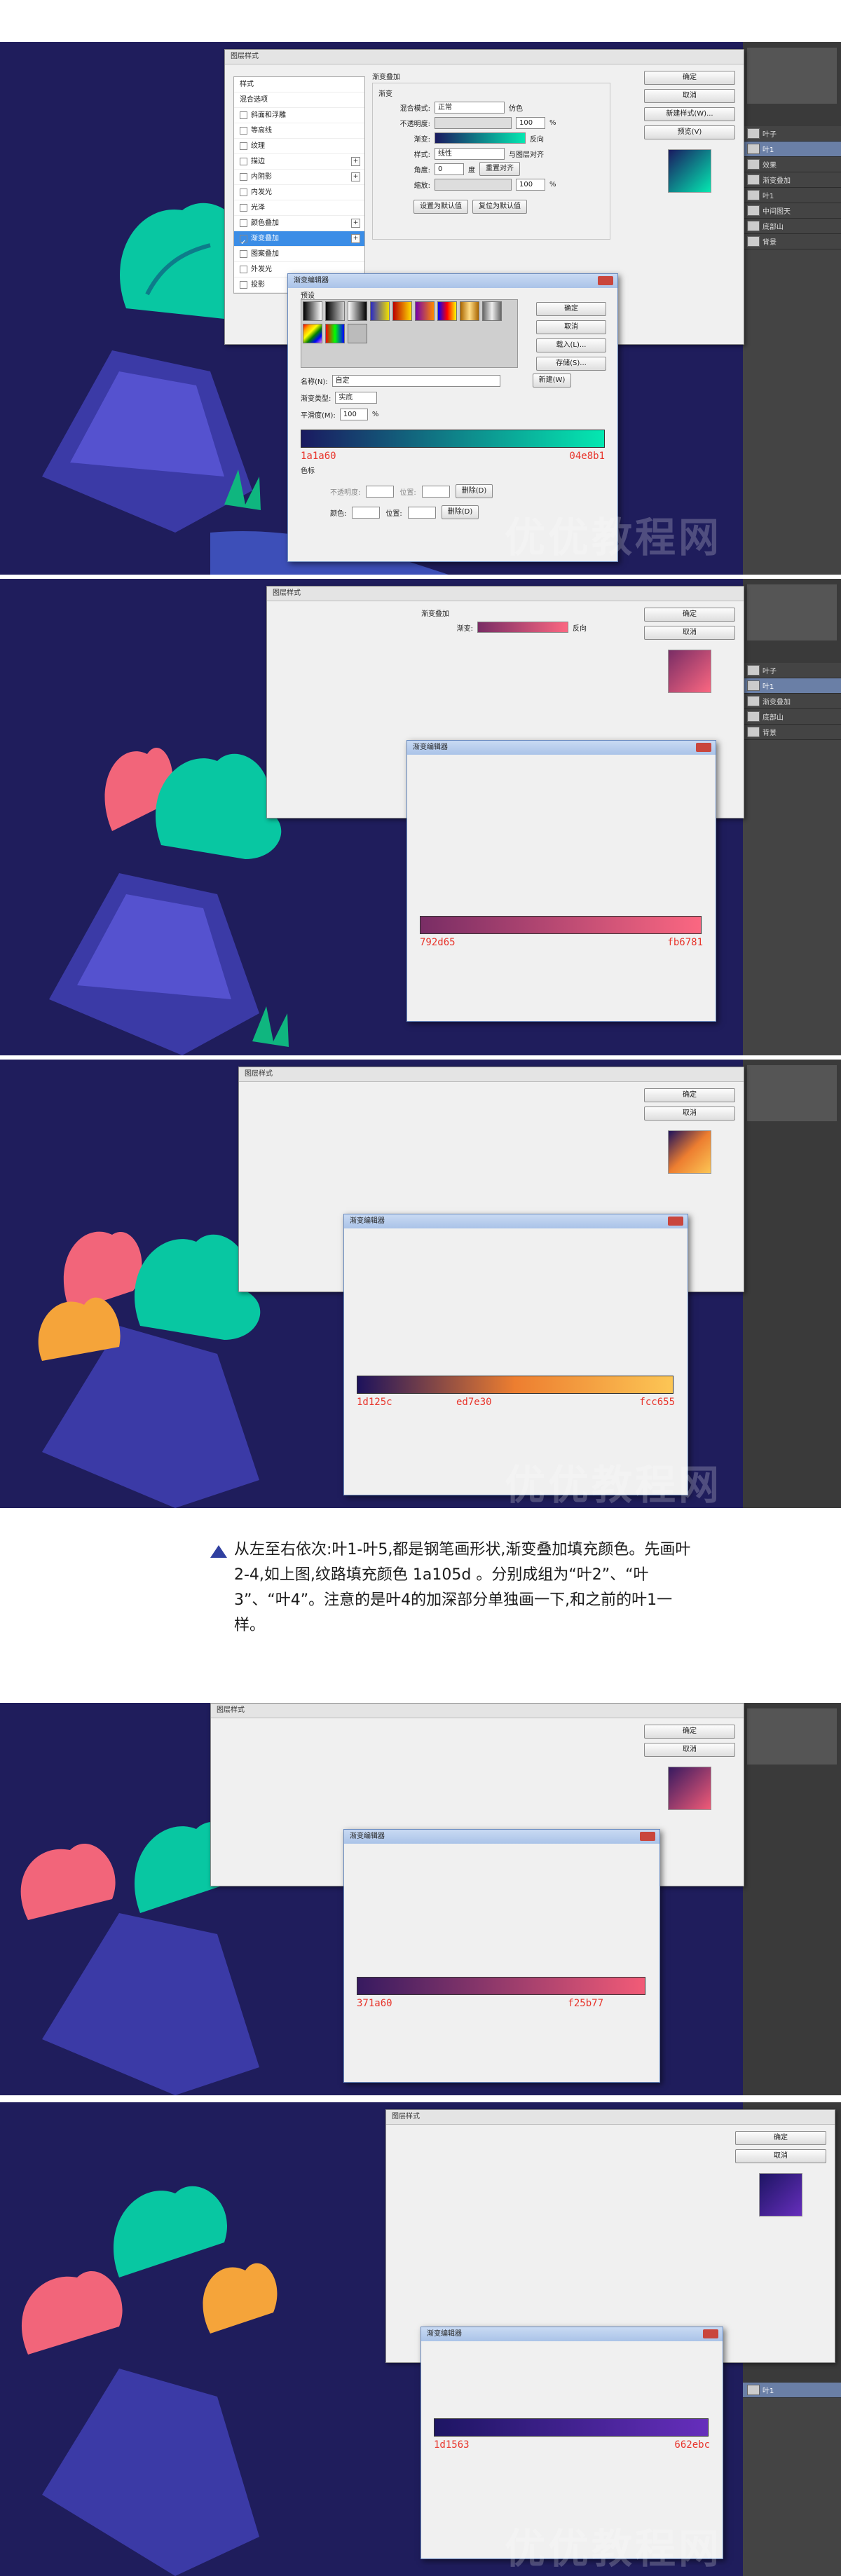 This screenshot has width=841, height=2576. Describe the element at coordinates (499, 207) in the screenshot. I see `reset-default-button: 复位为默认值` at that location.